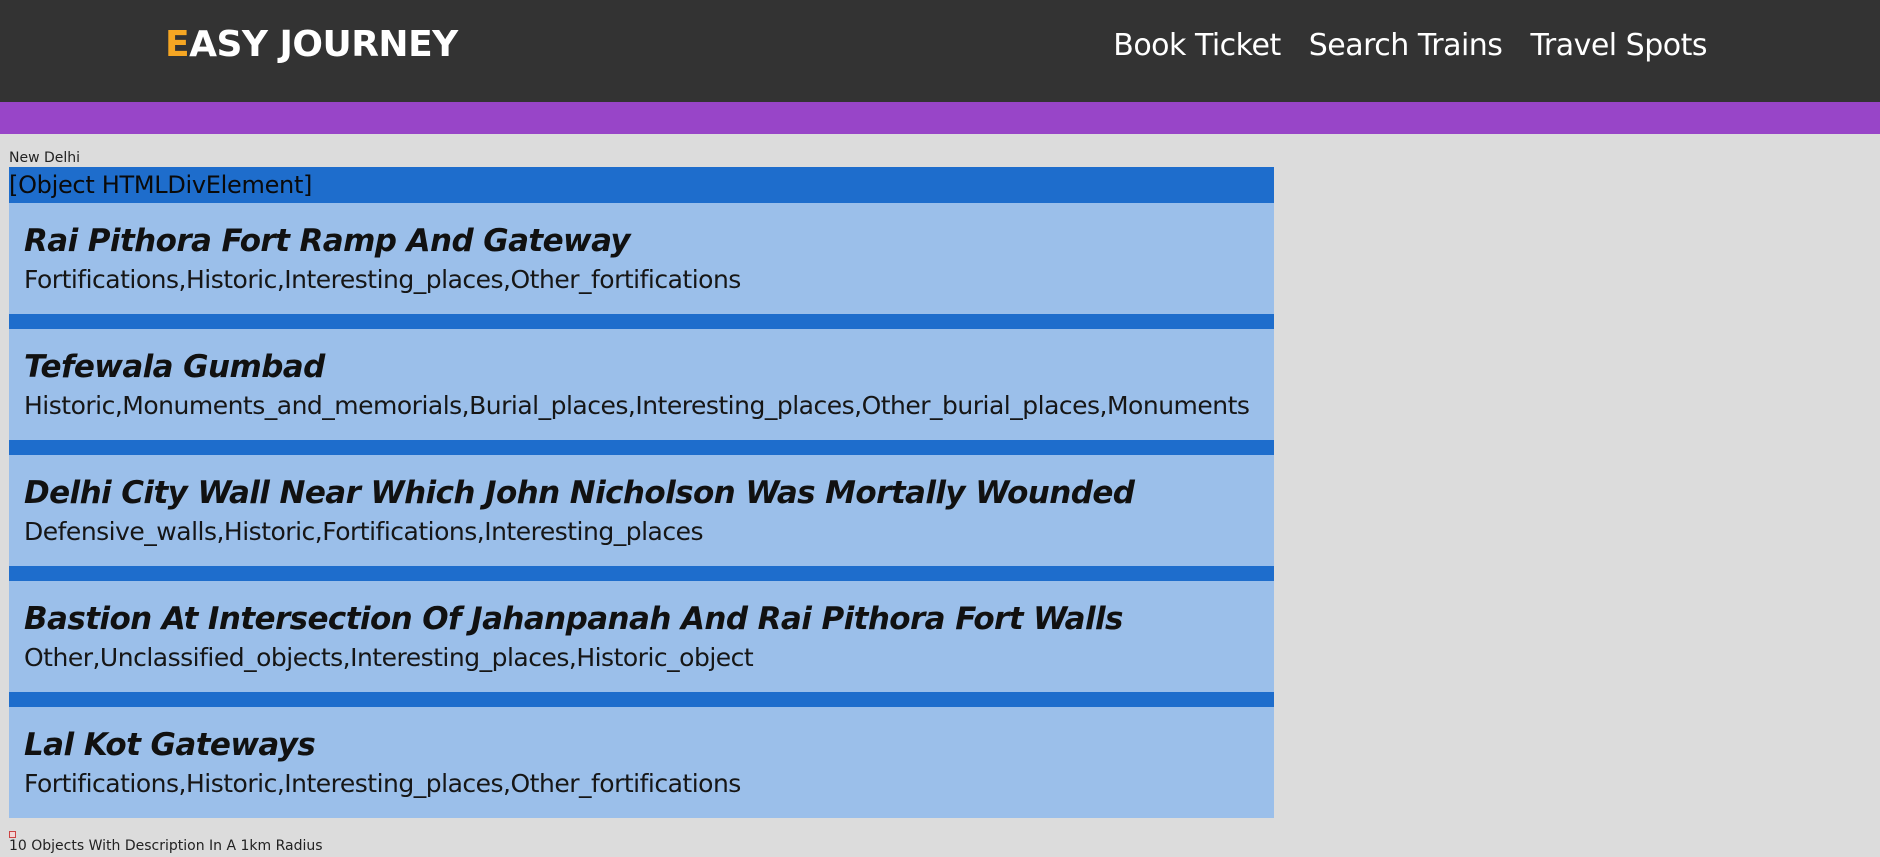 This screenshot has height=857, width=1880. I want to click on brand-logo: EASY JOURNEY, so click(311, 45).